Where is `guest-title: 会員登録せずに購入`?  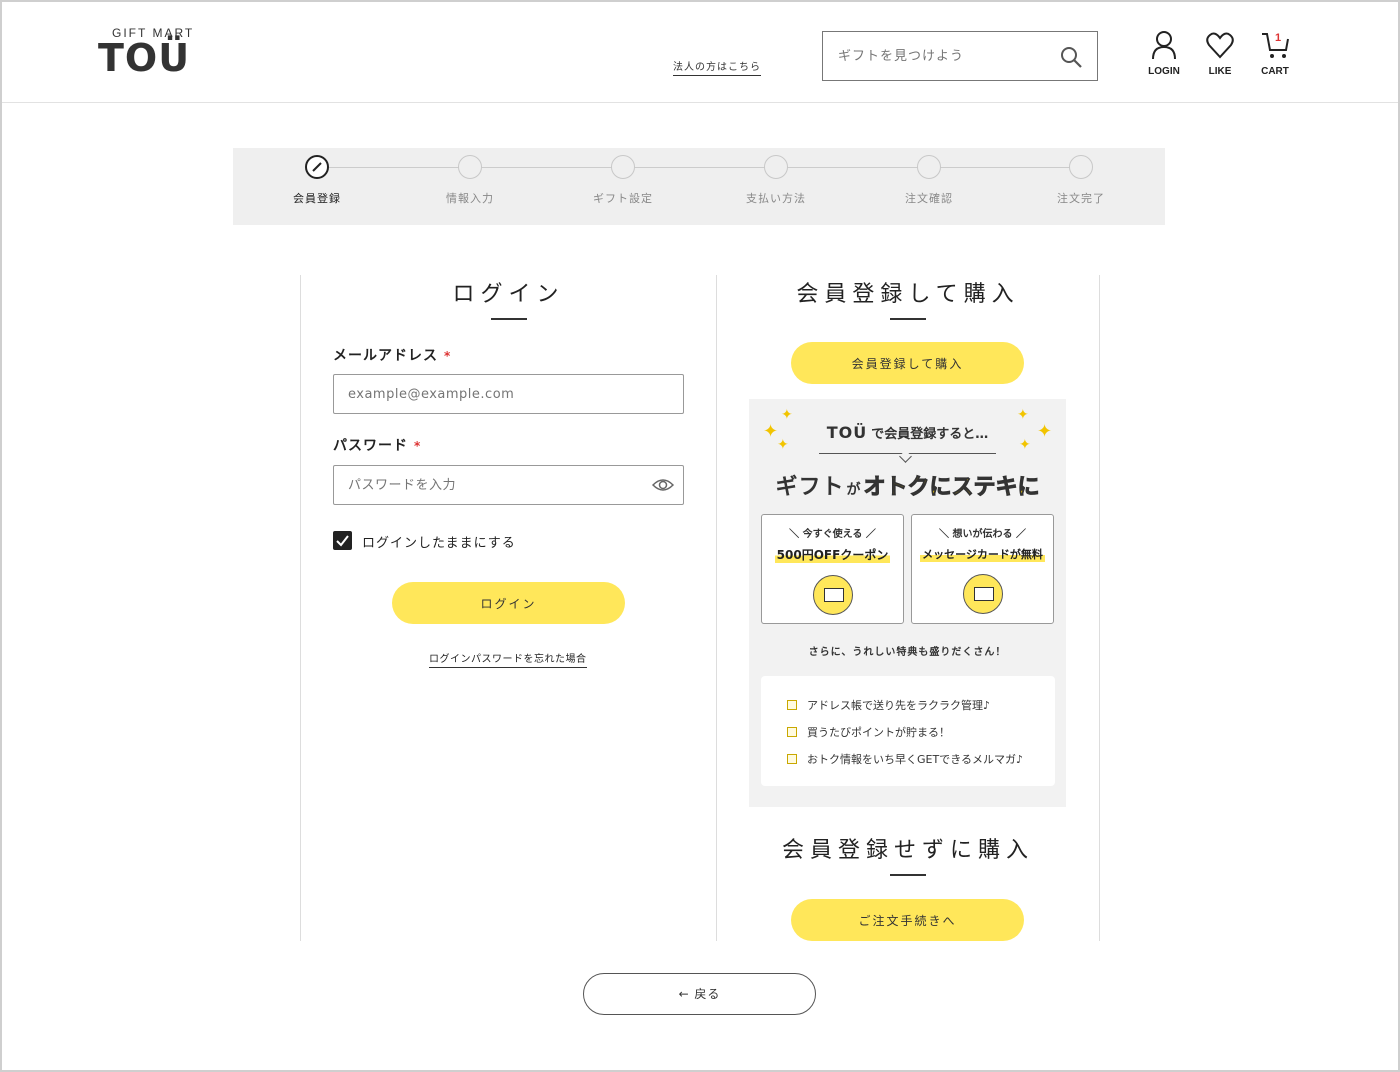
guest-title: 会員登録せずに購入 is located at coordinates (907, 850).